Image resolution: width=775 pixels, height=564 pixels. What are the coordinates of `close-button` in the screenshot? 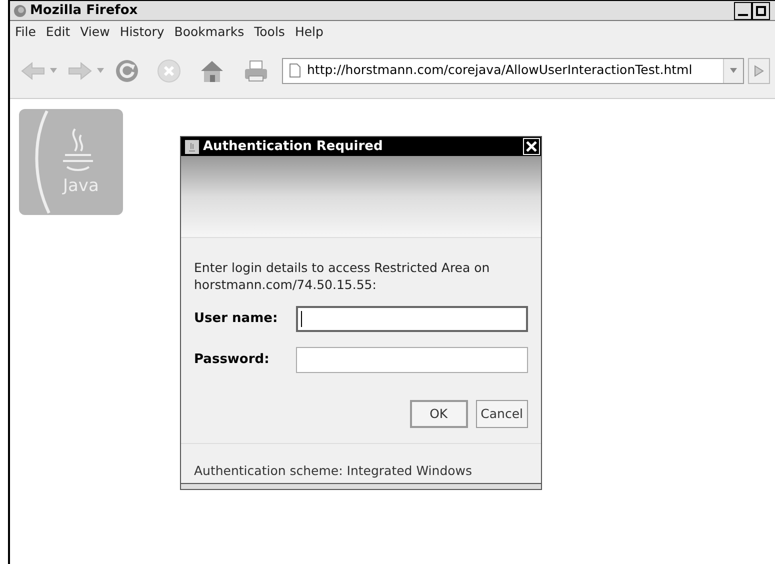 It's located at (531, 146).